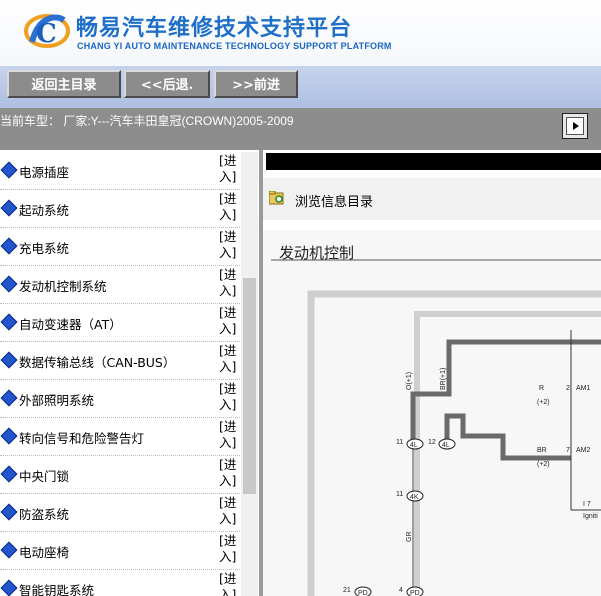 This screenshot has width=601, height=596. I want to click on list-item: 外部照明系统 [进入], so click(120, 399).